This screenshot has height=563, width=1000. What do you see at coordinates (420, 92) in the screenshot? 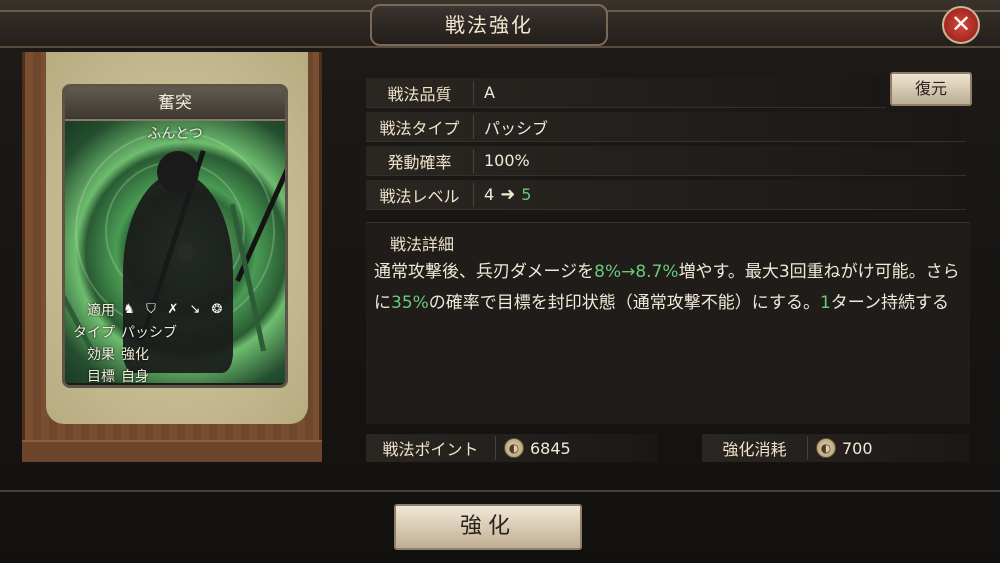
I see `stat-label: 戦法品質` at bounding box center [420, 92].